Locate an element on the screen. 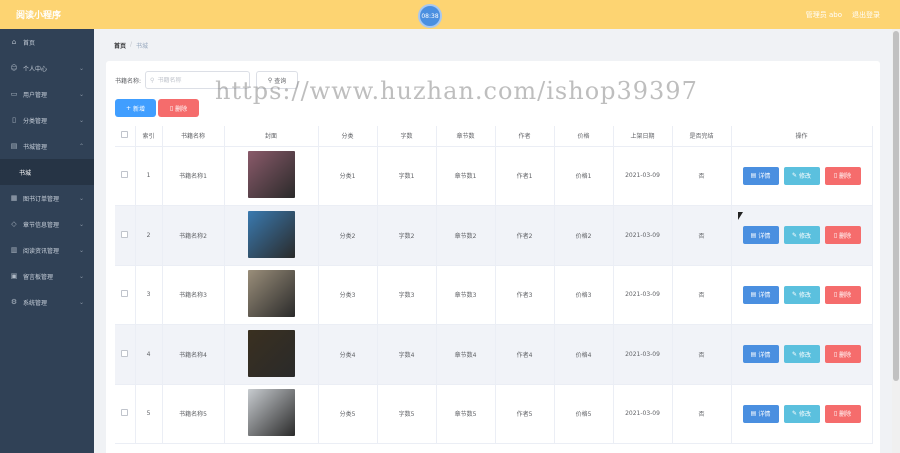 The image size is (900, 453). sidebar-item-bookstore: ▤ 书城管理 ⌃ is located at coordinates (47, 146).